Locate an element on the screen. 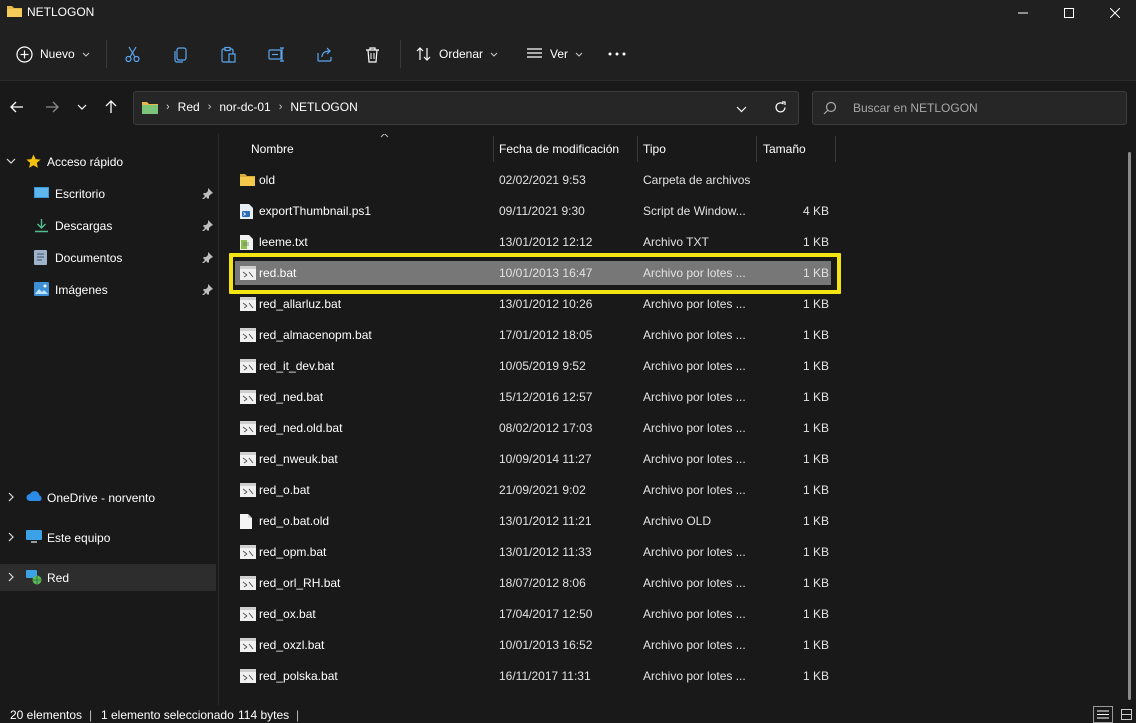  forward-button is located at coordinates (52, 107).